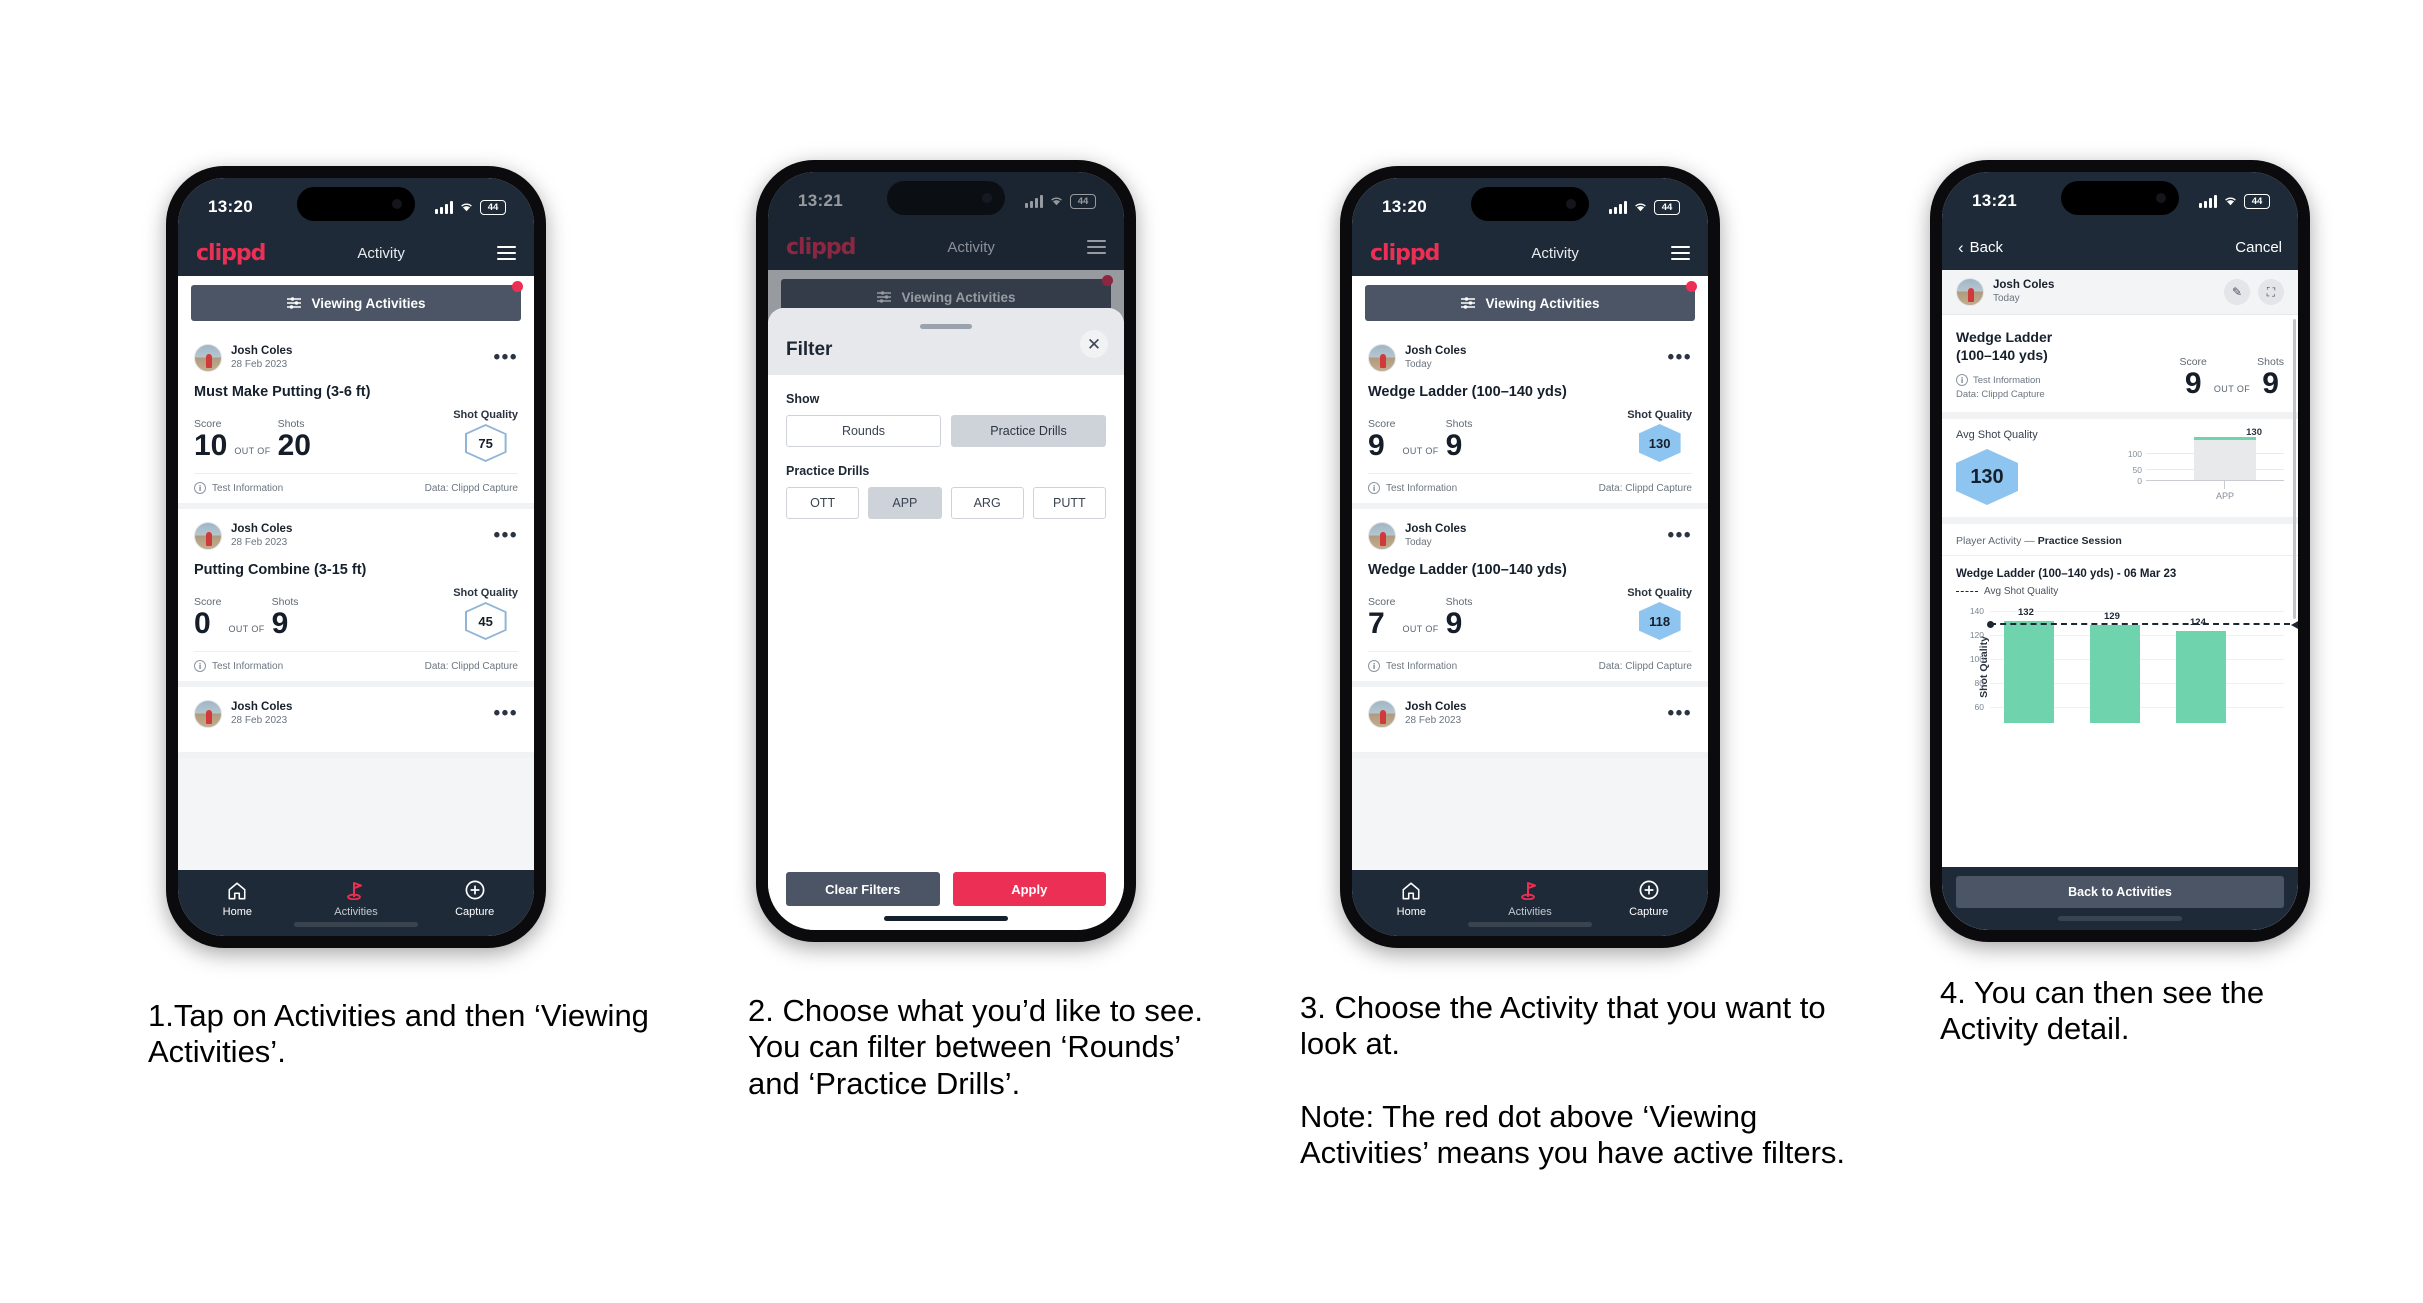 This screenshot has height=1303, width=2423. Describe the element at coordinates (1962, 380) in the screenshot. I see `info-icon: i` at that location.